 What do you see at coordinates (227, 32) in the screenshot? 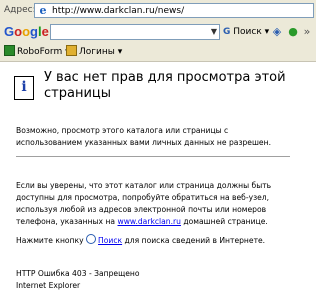
I see `search-icon: G` at bounding box center [227, 32].